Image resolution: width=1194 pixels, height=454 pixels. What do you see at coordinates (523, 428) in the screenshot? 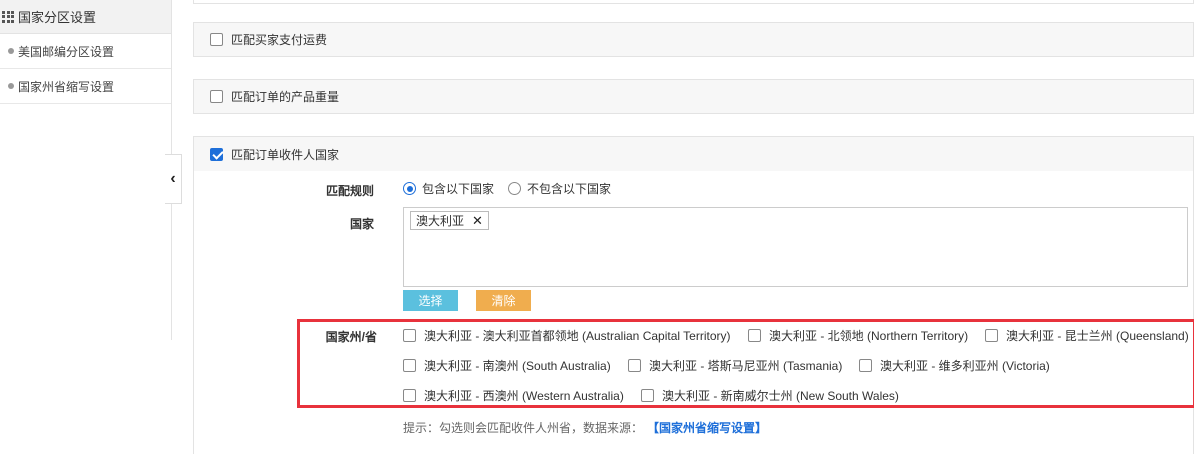
I see `hint-text: 提示：勾选则会匹配收件人州省，数据来源：` at bounding box center [523, 428].